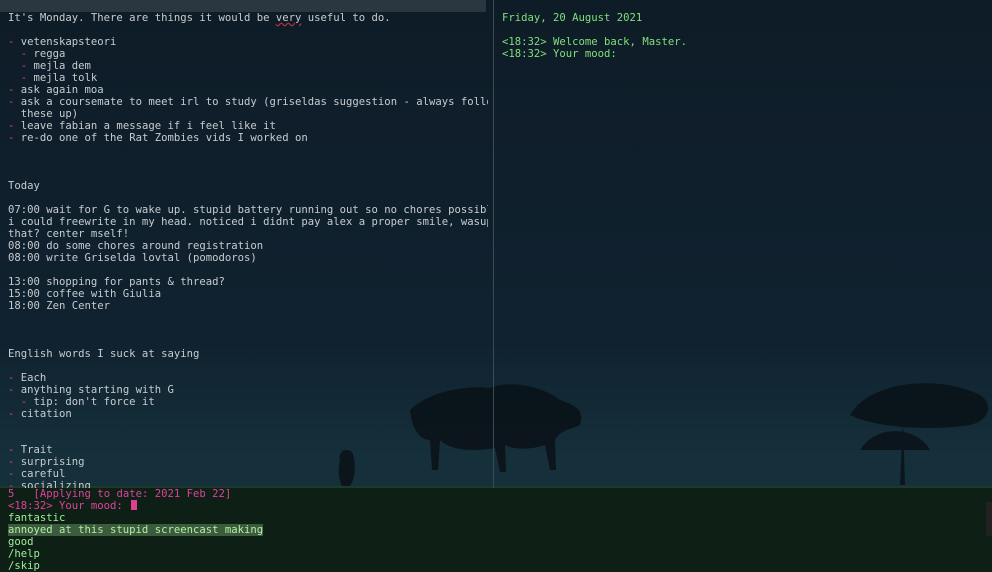 The width and height of the screenshot is (992, 572). What do you see at coordinates (85, 294) in the screenshot?
I see `note-text: 15:00 coffee with Giulia` at bounding box center [85, 294].